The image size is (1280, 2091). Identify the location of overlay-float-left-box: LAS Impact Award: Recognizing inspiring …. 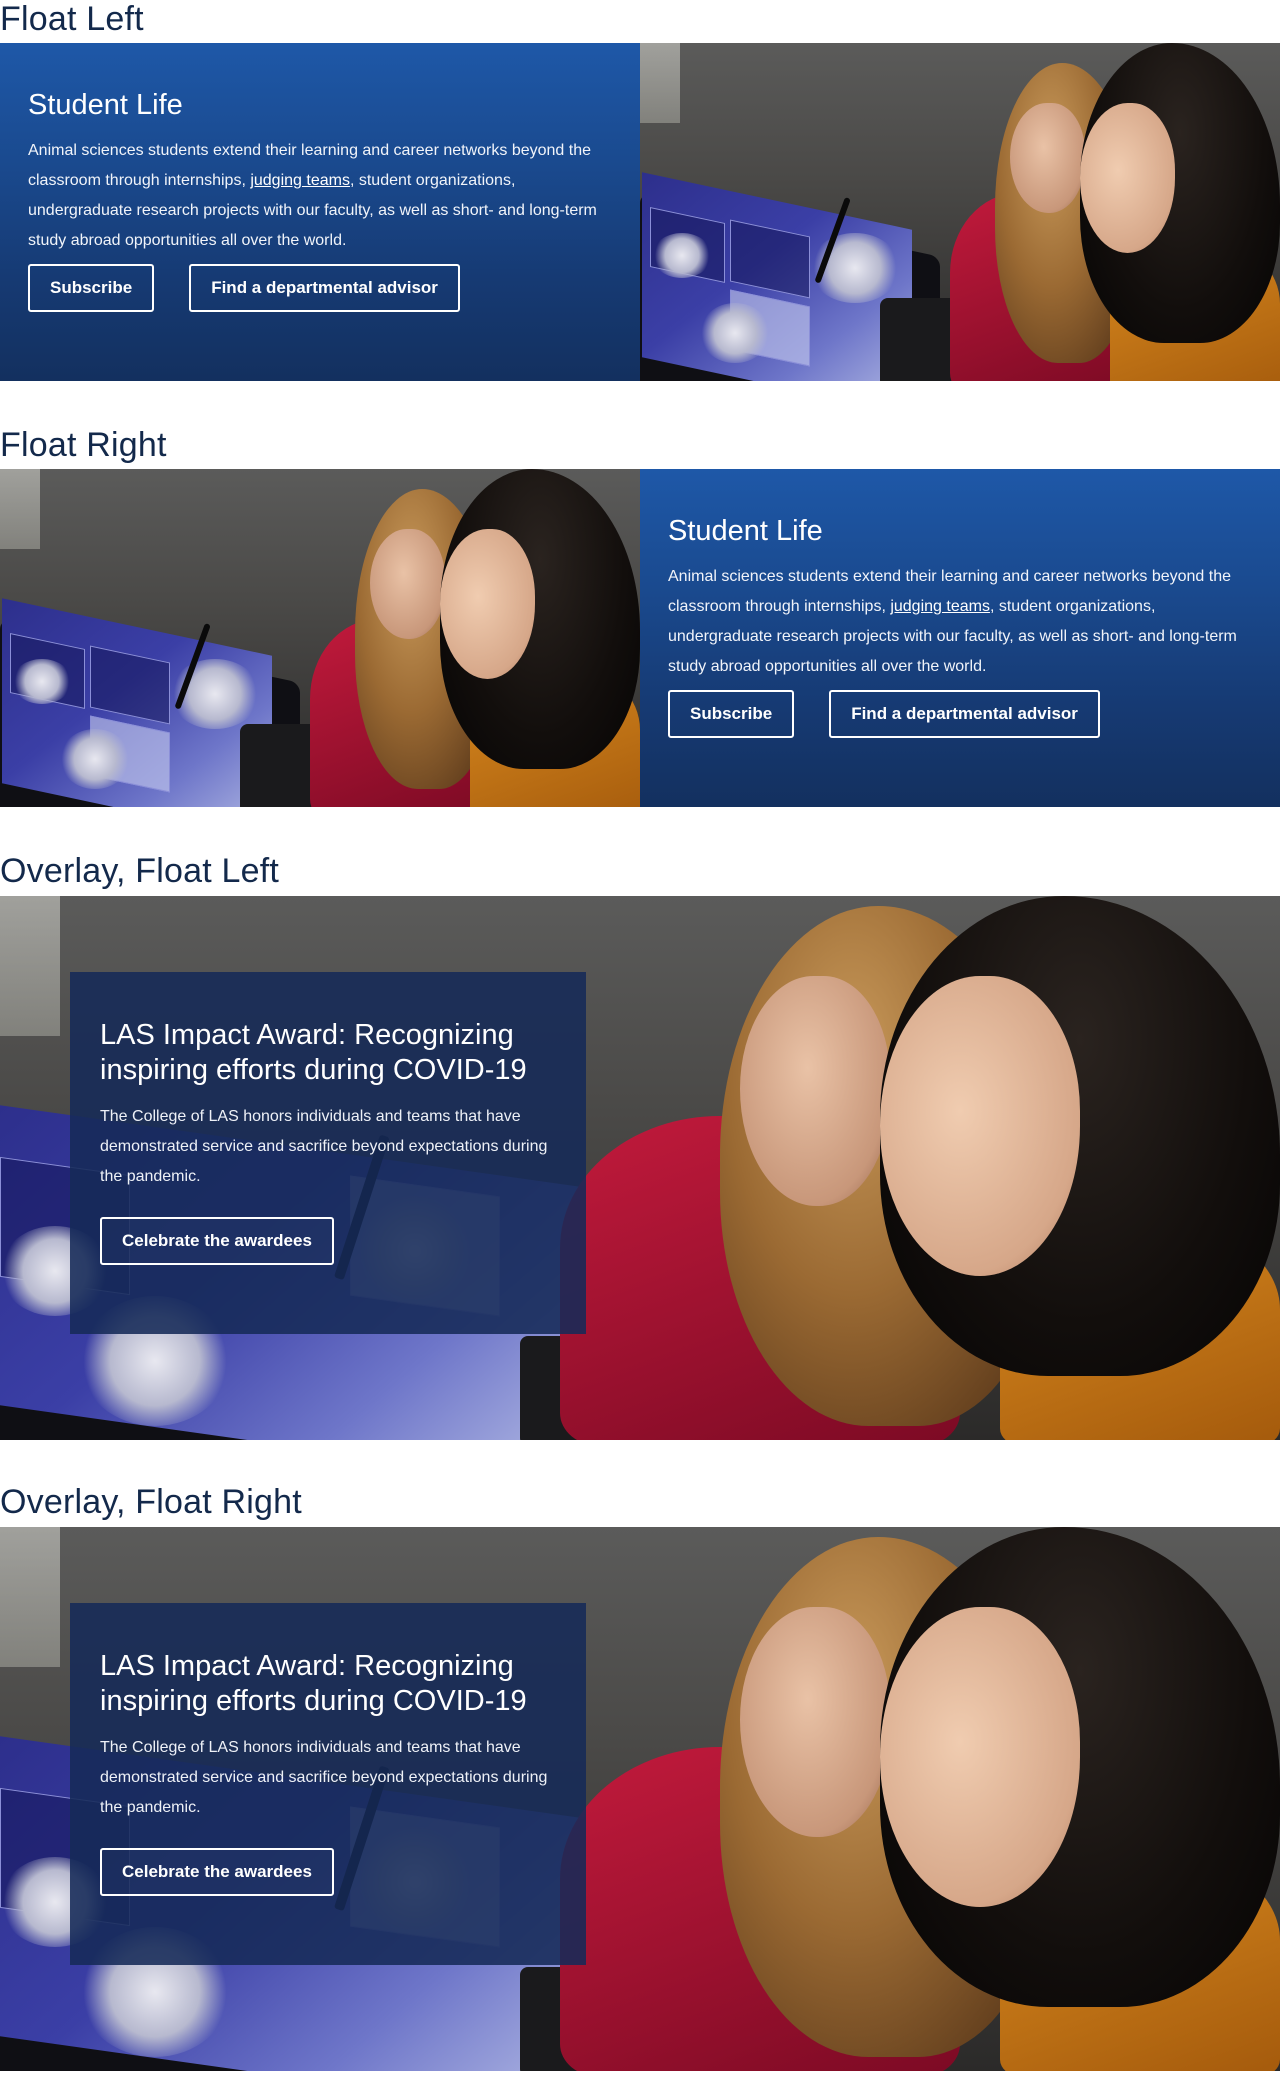
(328, 1153).